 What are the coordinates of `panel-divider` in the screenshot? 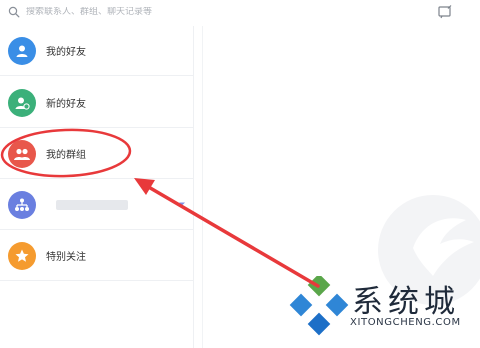 It's located at (202, 187).